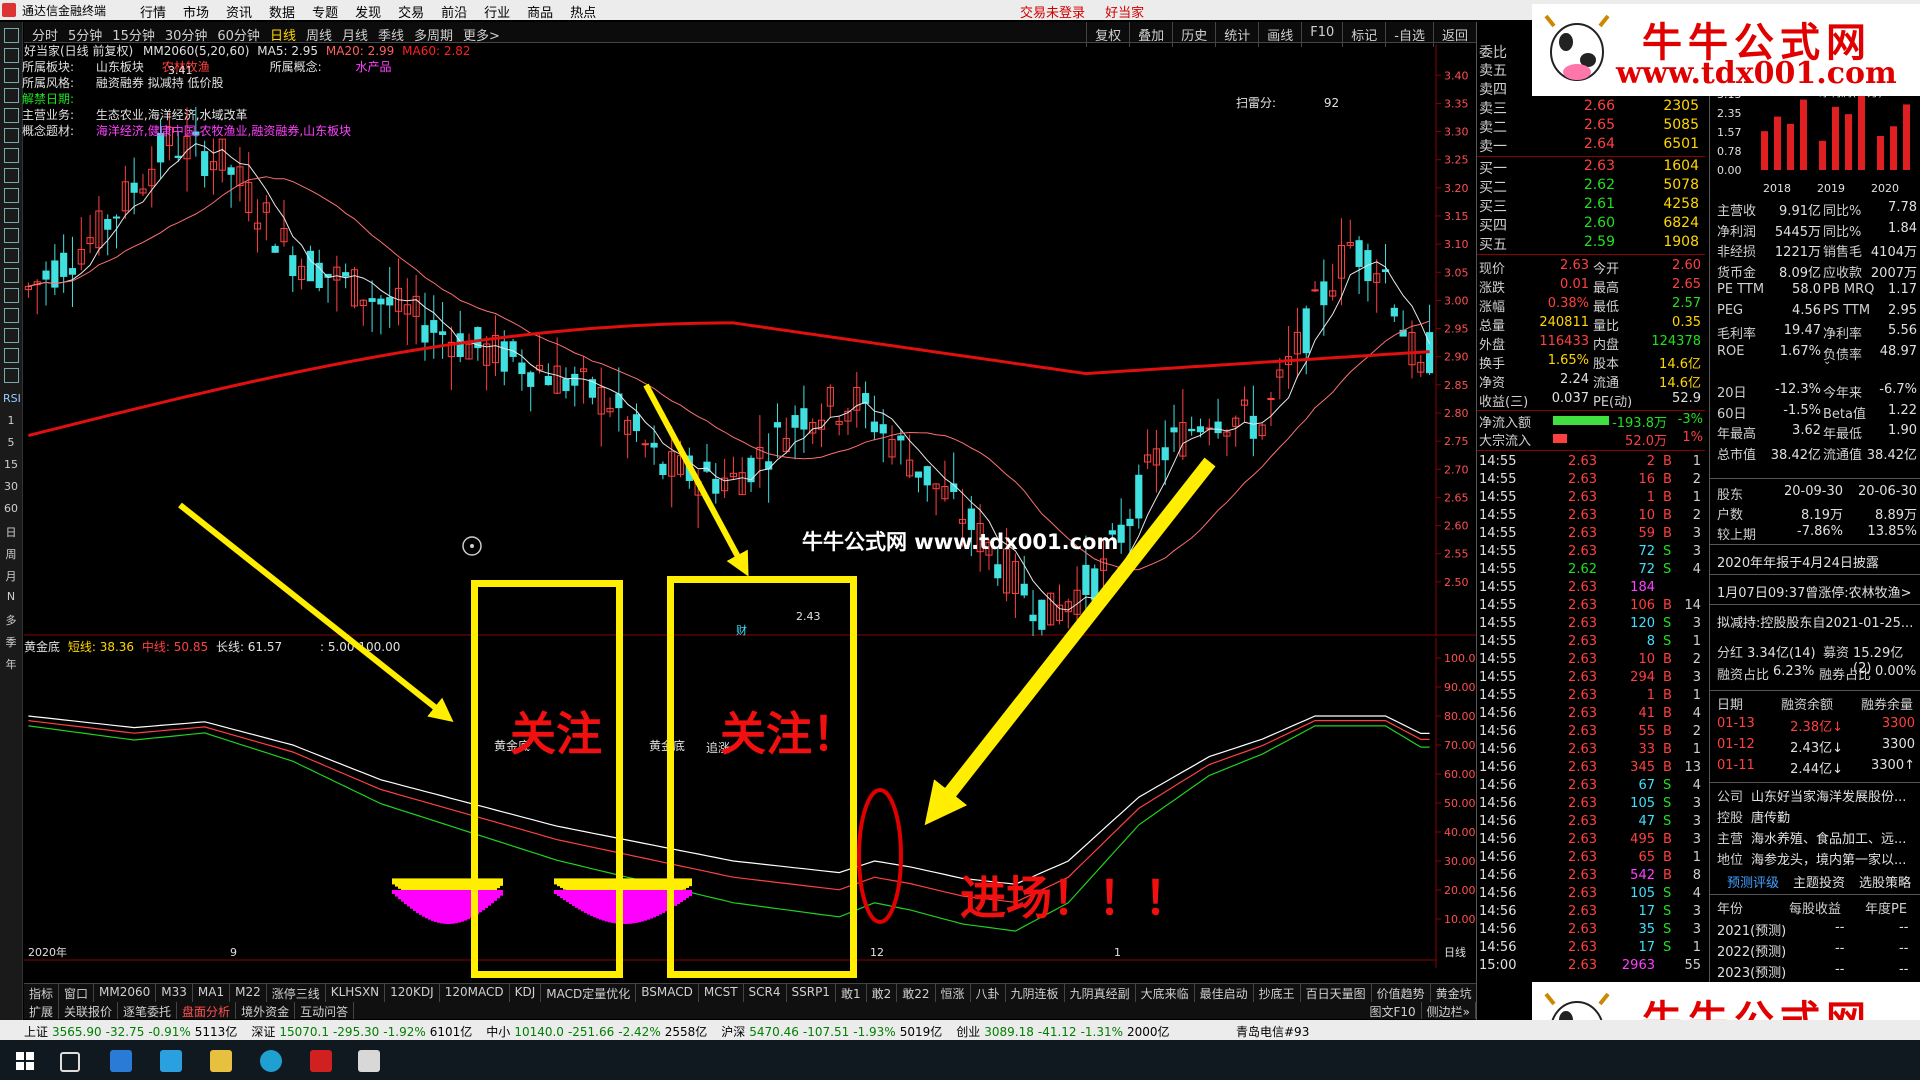 The height and width of the screenshot is (1080, 1920). I want to click on indicator-tab: 百日天量图, so click(1336, 993).